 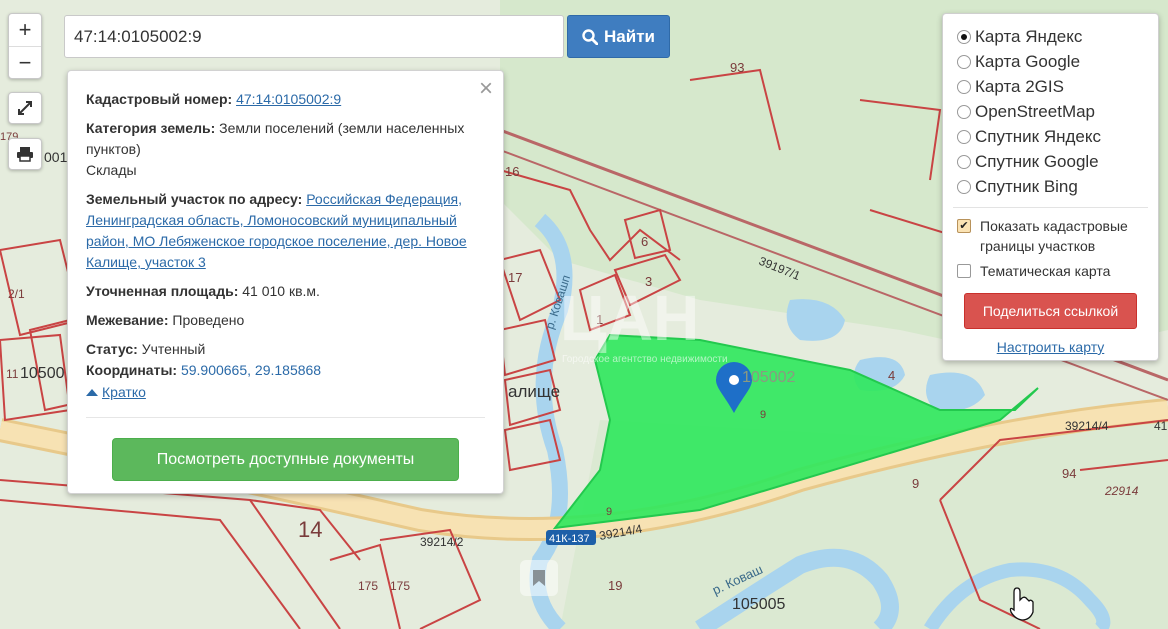 What do you see at coordinates (1019, 86) in the screenshot?
I see `layer-option-label: Карта 2GIS` at bounding box center [1019, 86].